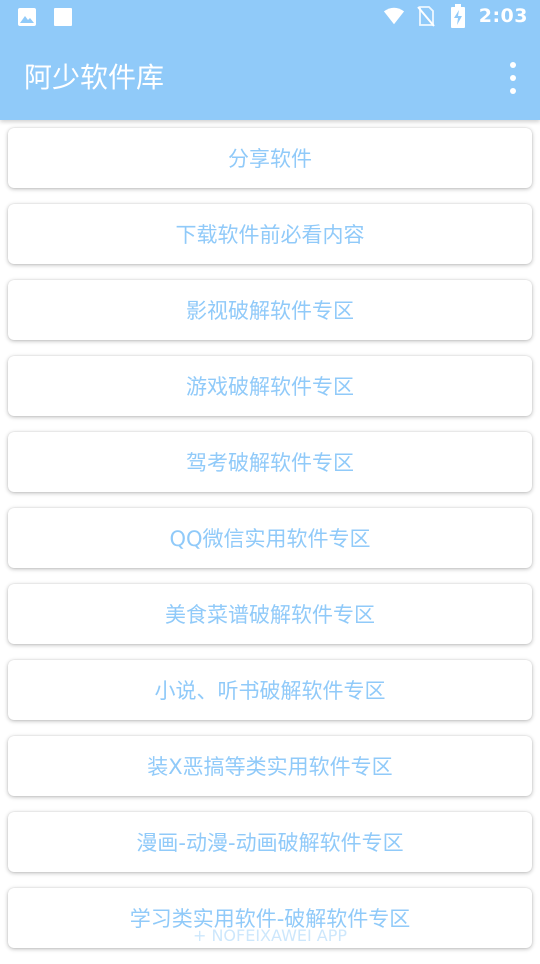  Describe the element at coordinates (270, 842) in the screenshot. I see `menu-item-comic-anime-software: 漫画-动漫-动画破解软件专区` at that location.